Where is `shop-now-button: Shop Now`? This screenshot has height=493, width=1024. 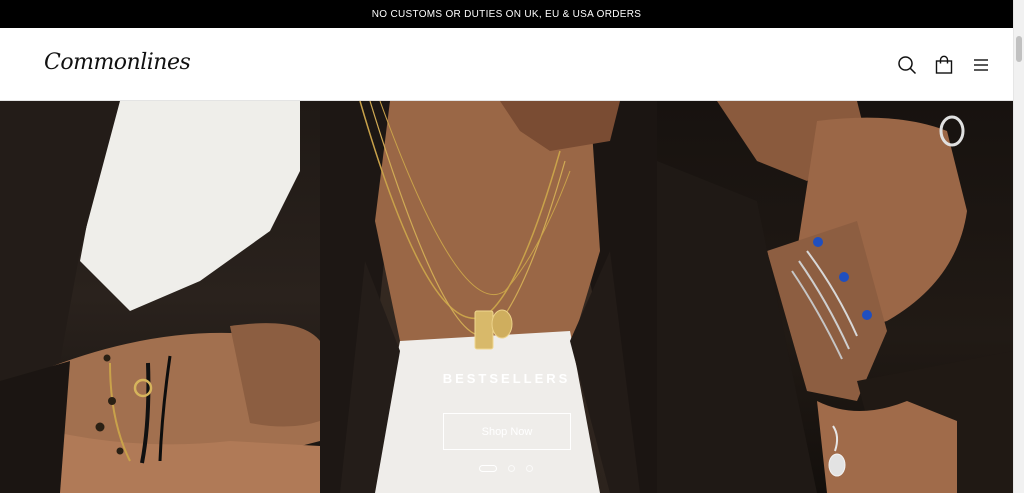 shop-now-button: Shop Now is located at coordinates (507, 431).